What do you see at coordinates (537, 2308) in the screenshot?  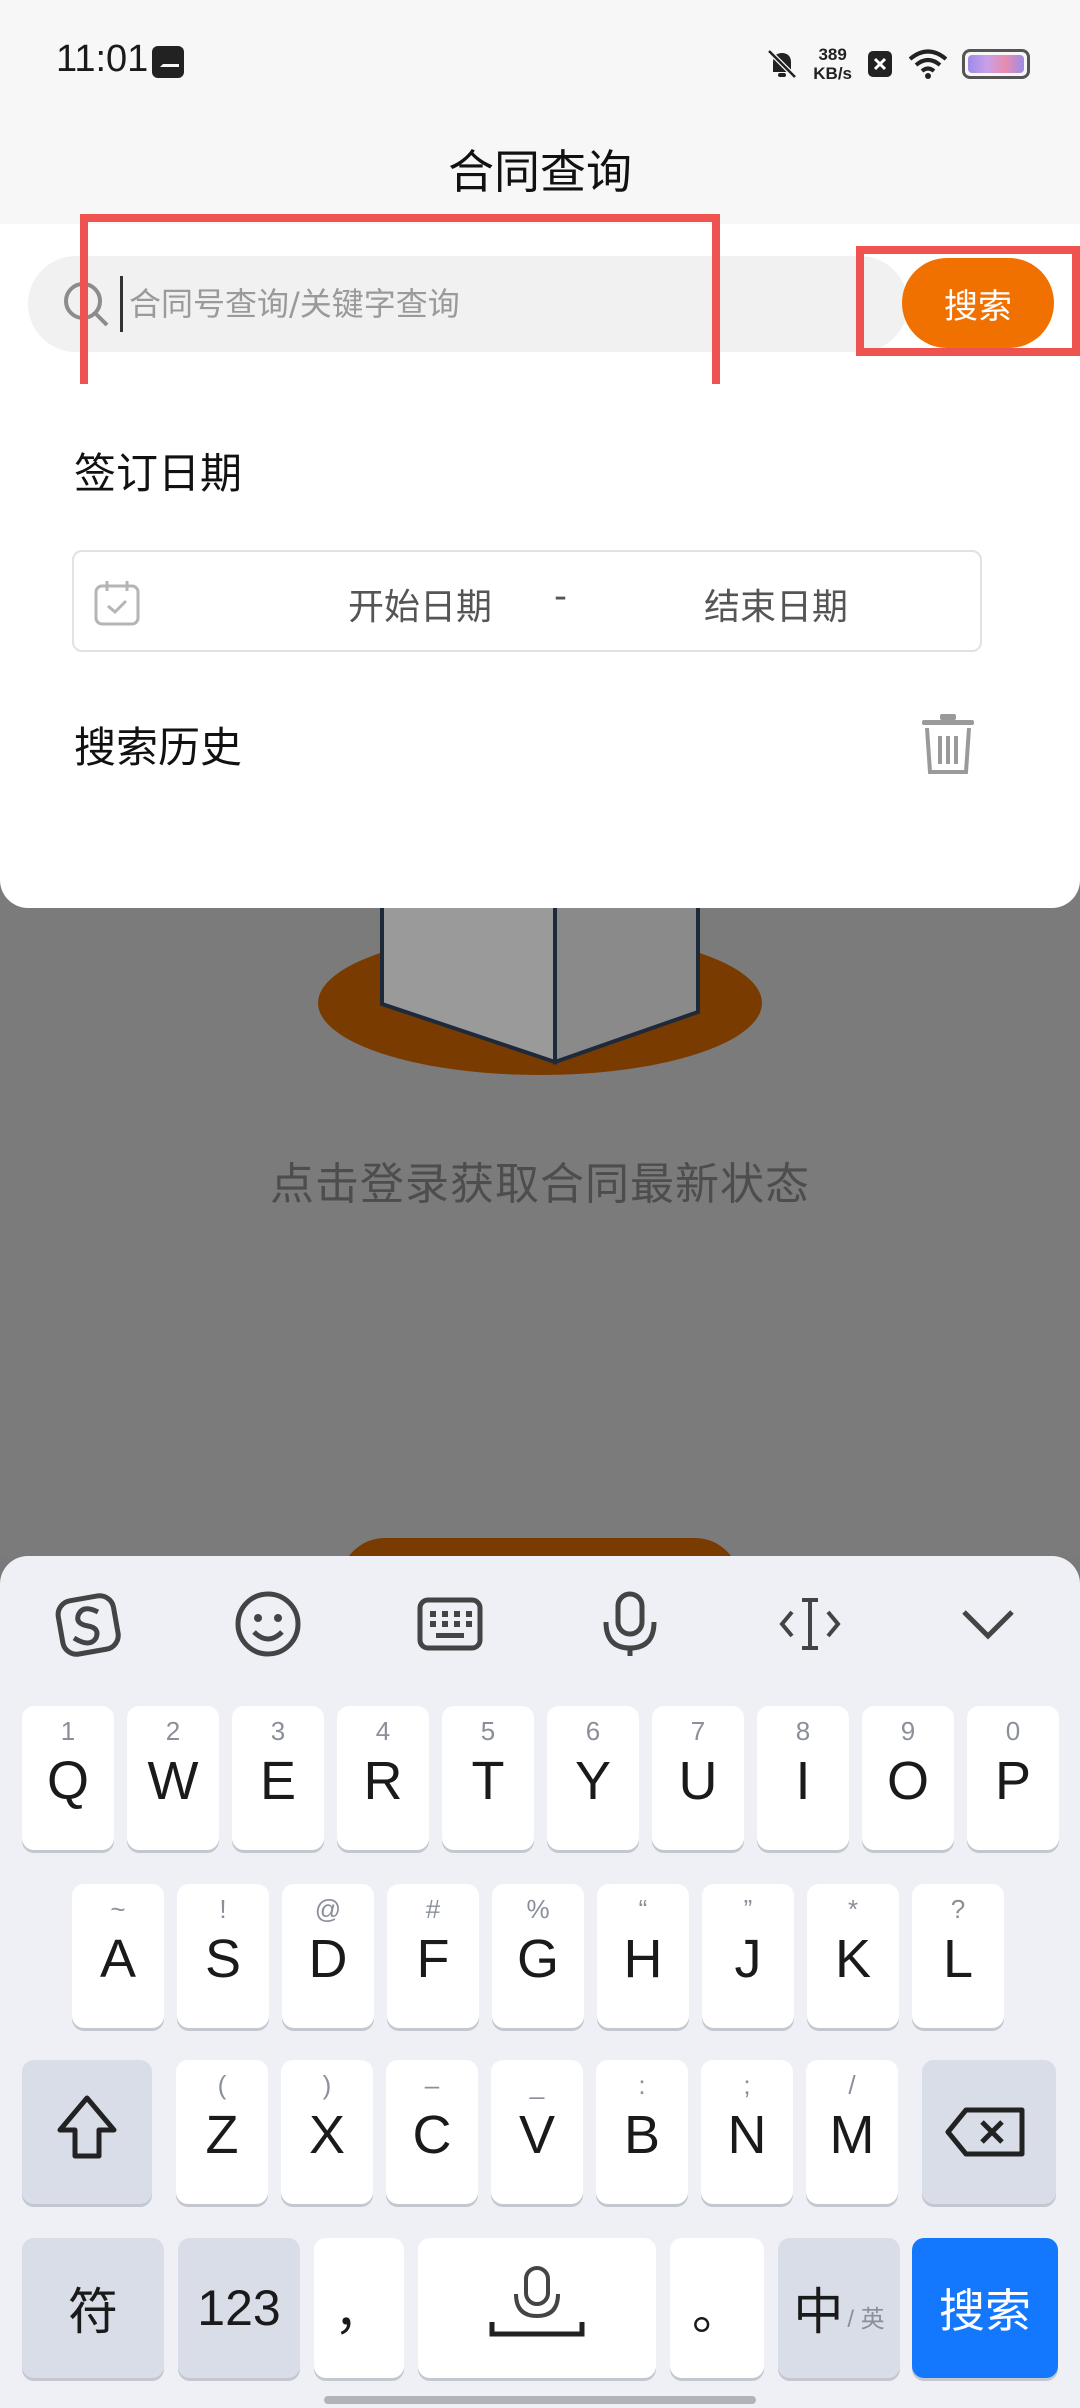 I see `space-key` at bounding box center [537, 2308].